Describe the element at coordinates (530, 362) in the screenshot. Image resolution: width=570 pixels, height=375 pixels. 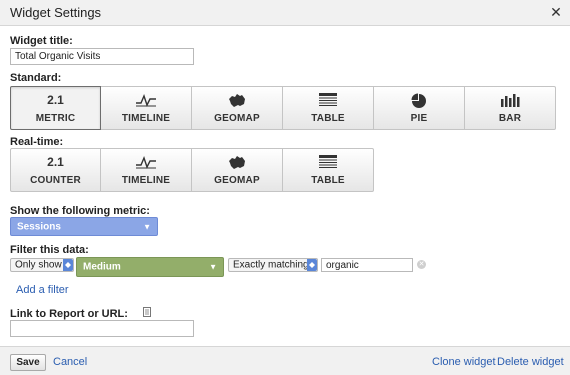
I see `delete-widget-link: Delete widget` at that location.